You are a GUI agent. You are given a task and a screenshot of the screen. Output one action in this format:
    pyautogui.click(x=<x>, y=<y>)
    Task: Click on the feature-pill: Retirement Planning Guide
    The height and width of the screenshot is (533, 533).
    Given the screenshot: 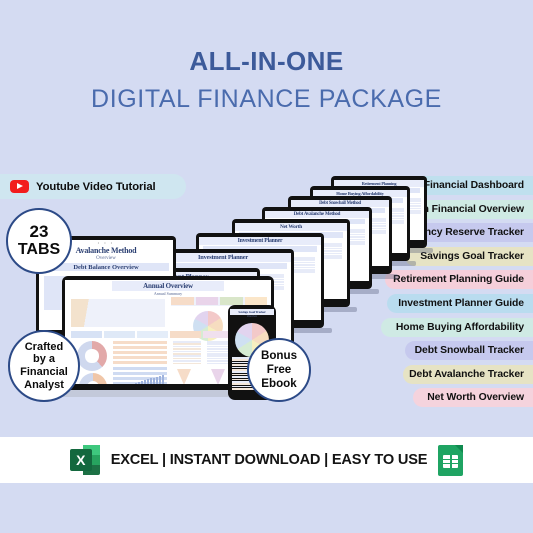 What is the action you would take?
    pyautogui.click(x=459, y=280)
    